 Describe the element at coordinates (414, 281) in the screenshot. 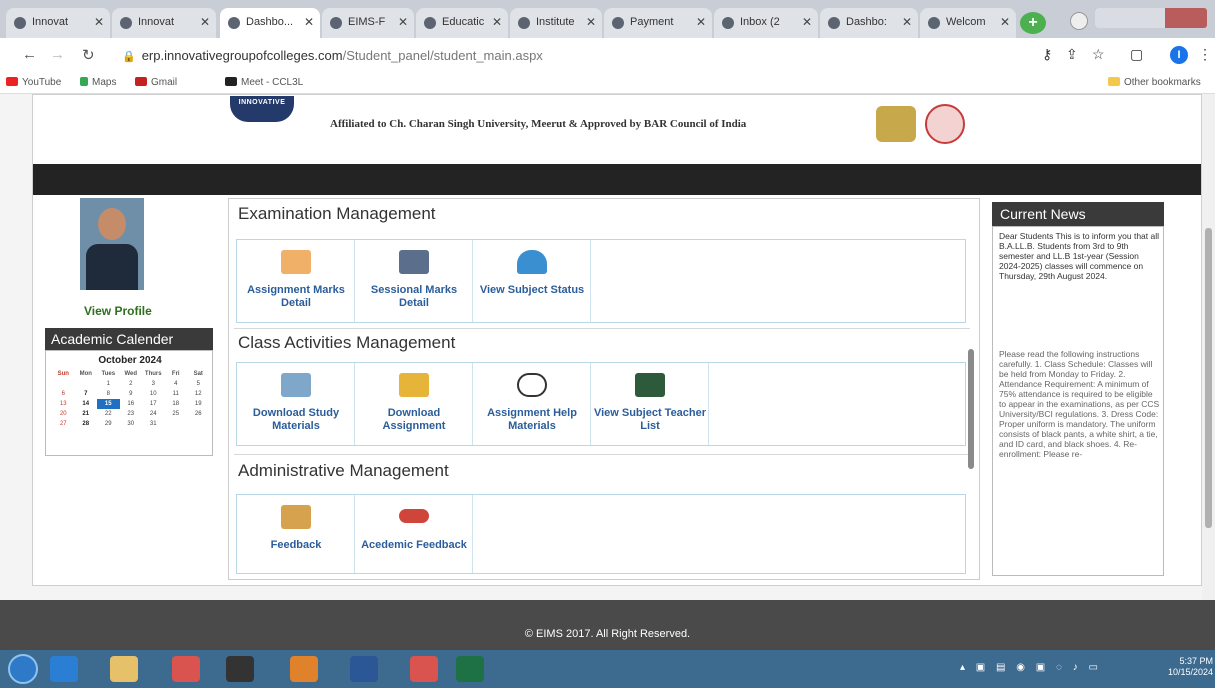

I see `card-sessional-marks: Sessional Marks Detail` at that location.